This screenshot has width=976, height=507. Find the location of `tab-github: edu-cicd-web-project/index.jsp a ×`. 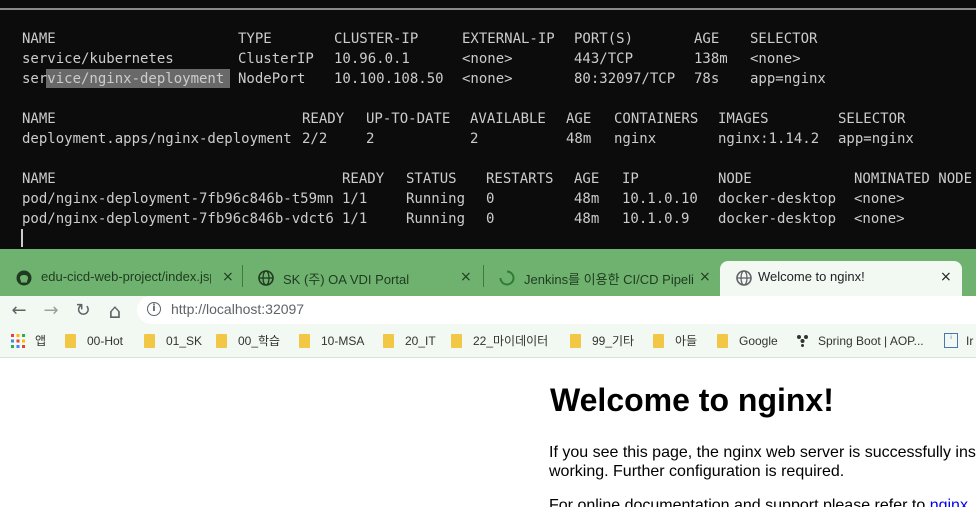

tab-github: edu-cicd-web-project/index.jsp a × is located at coordinates (121, 278).